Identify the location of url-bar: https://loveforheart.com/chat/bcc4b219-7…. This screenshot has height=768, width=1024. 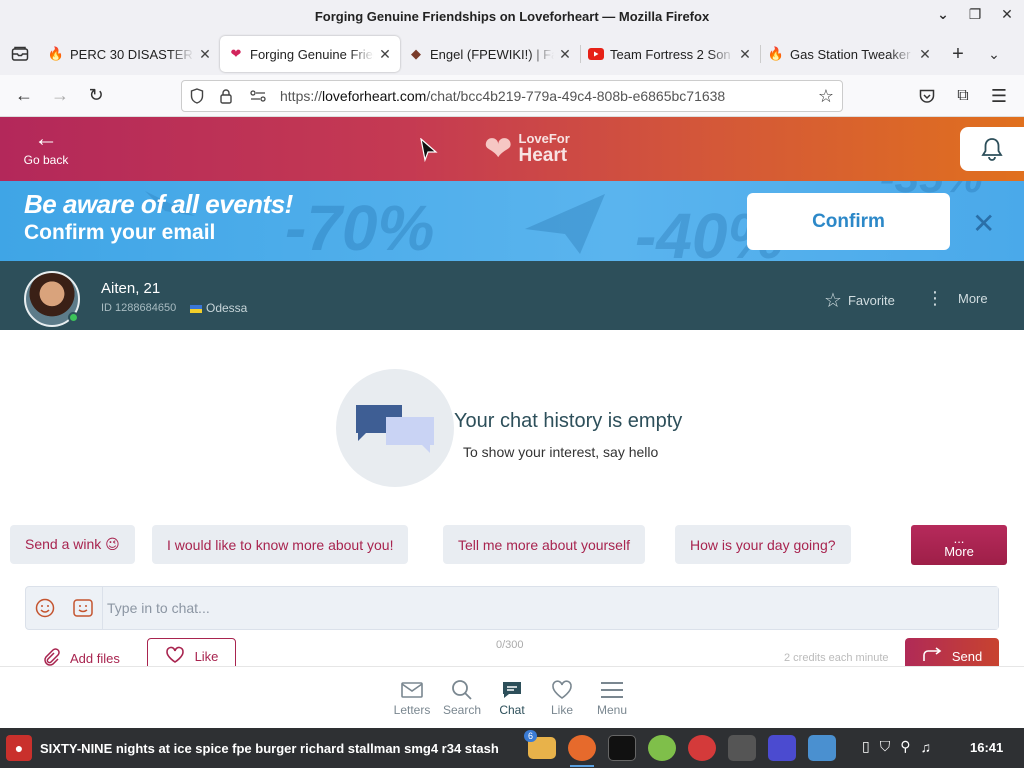
(512, 96).